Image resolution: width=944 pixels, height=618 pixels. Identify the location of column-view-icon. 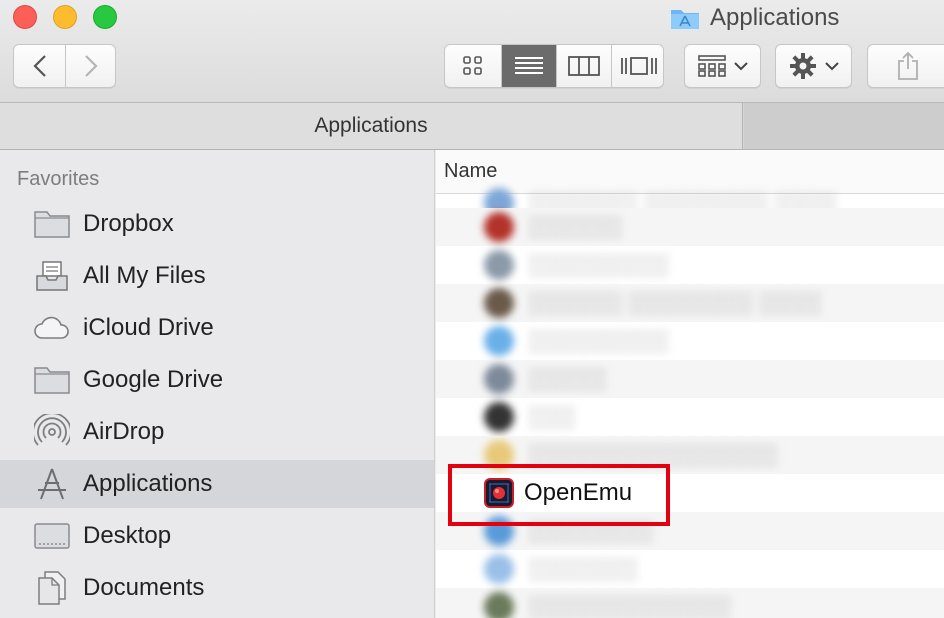
(584, 66).